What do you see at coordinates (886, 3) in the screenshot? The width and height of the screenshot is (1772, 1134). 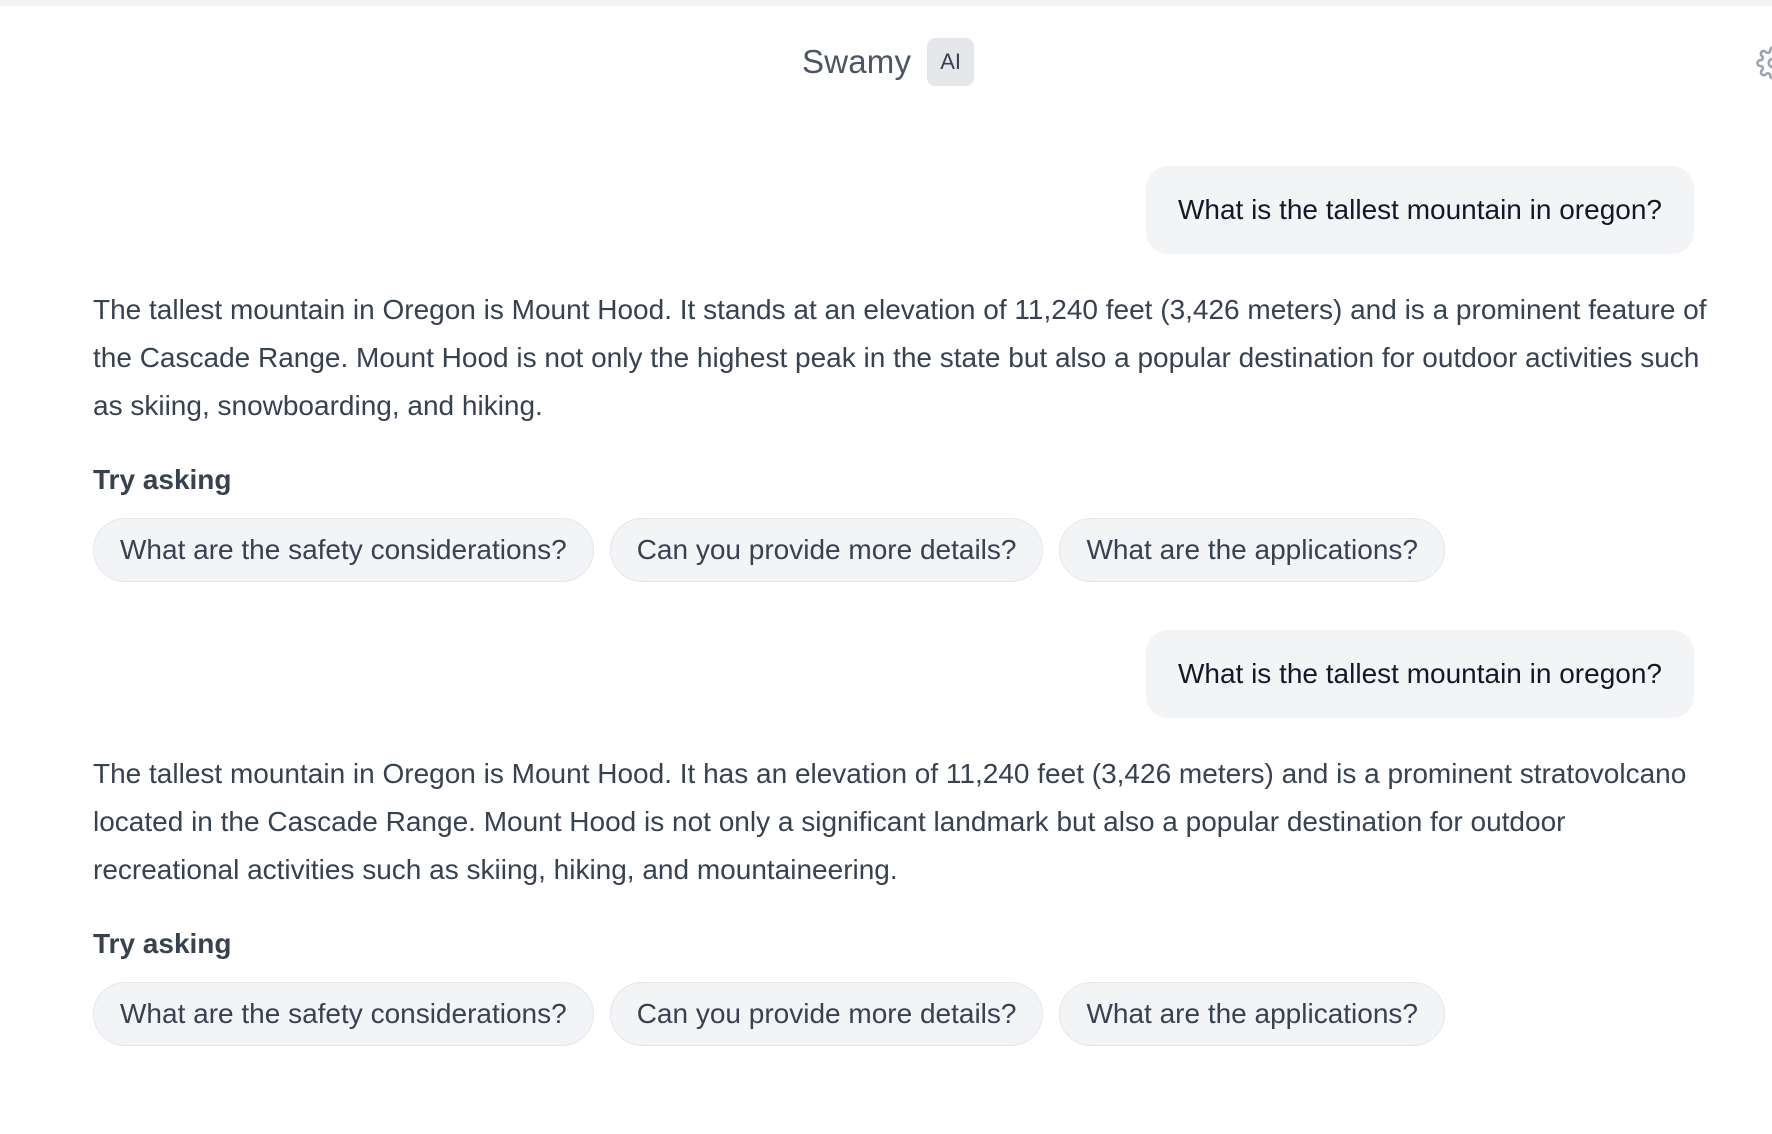 I see `top-border` at bounding box center [886, 3].